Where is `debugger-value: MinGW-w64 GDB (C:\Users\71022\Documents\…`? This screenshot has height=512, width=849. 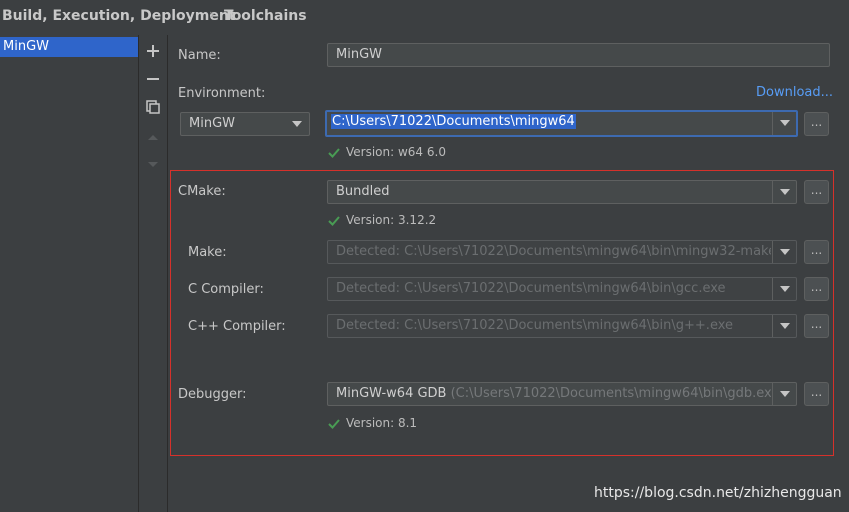 debugger-value: MinGW-w64 GDB (C:\Users\71022\Documents\… is located at coordinates (553, 394).